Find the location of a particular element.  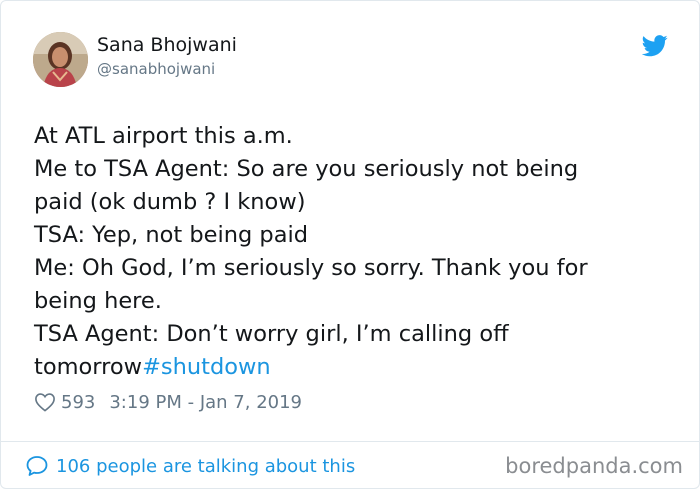

twitter-bird-icon is located at coordinates (655, 46).